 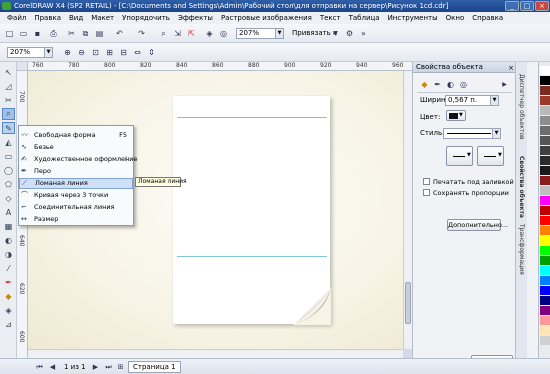 What do you see at coordinates (215, 353) in the screenshot?
I see `horizontal-scrollbar` at bounding box center [215, 353].